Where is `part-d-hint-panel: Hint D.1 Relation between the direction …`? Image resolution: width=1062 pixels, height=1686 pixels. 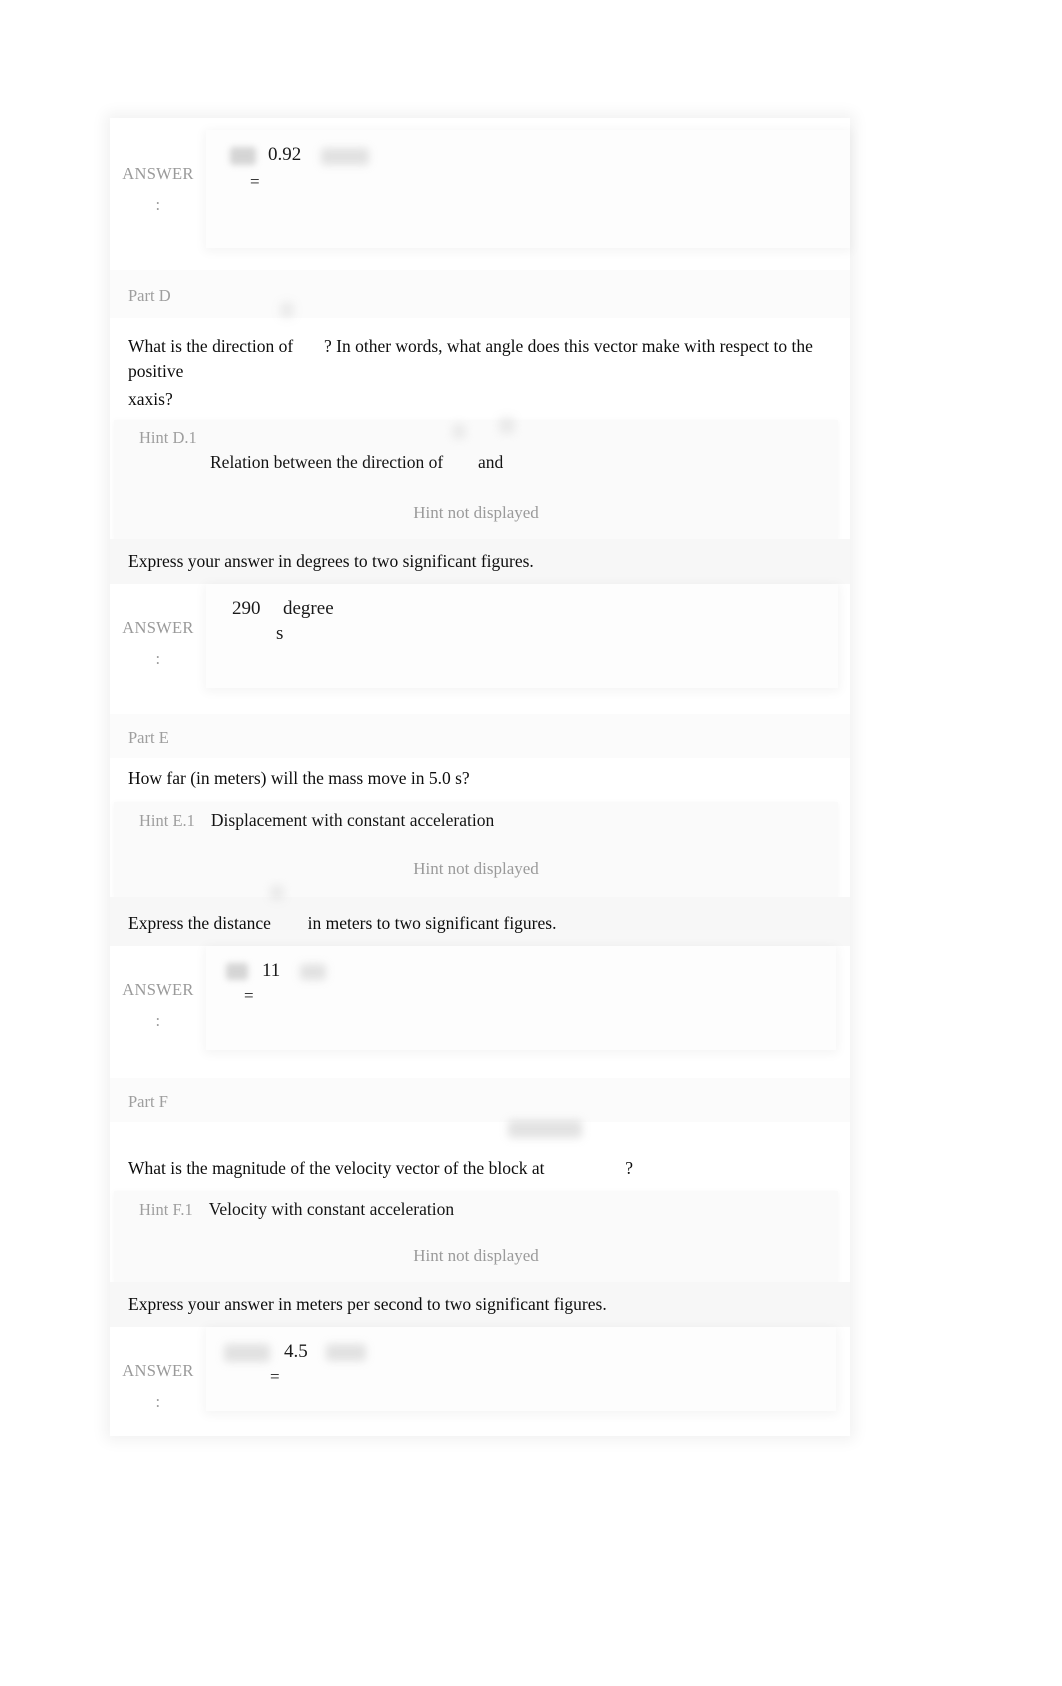 part-d-hint-panel: Hint D.1 Relation between the direction … is located at coordinates (476, 478).